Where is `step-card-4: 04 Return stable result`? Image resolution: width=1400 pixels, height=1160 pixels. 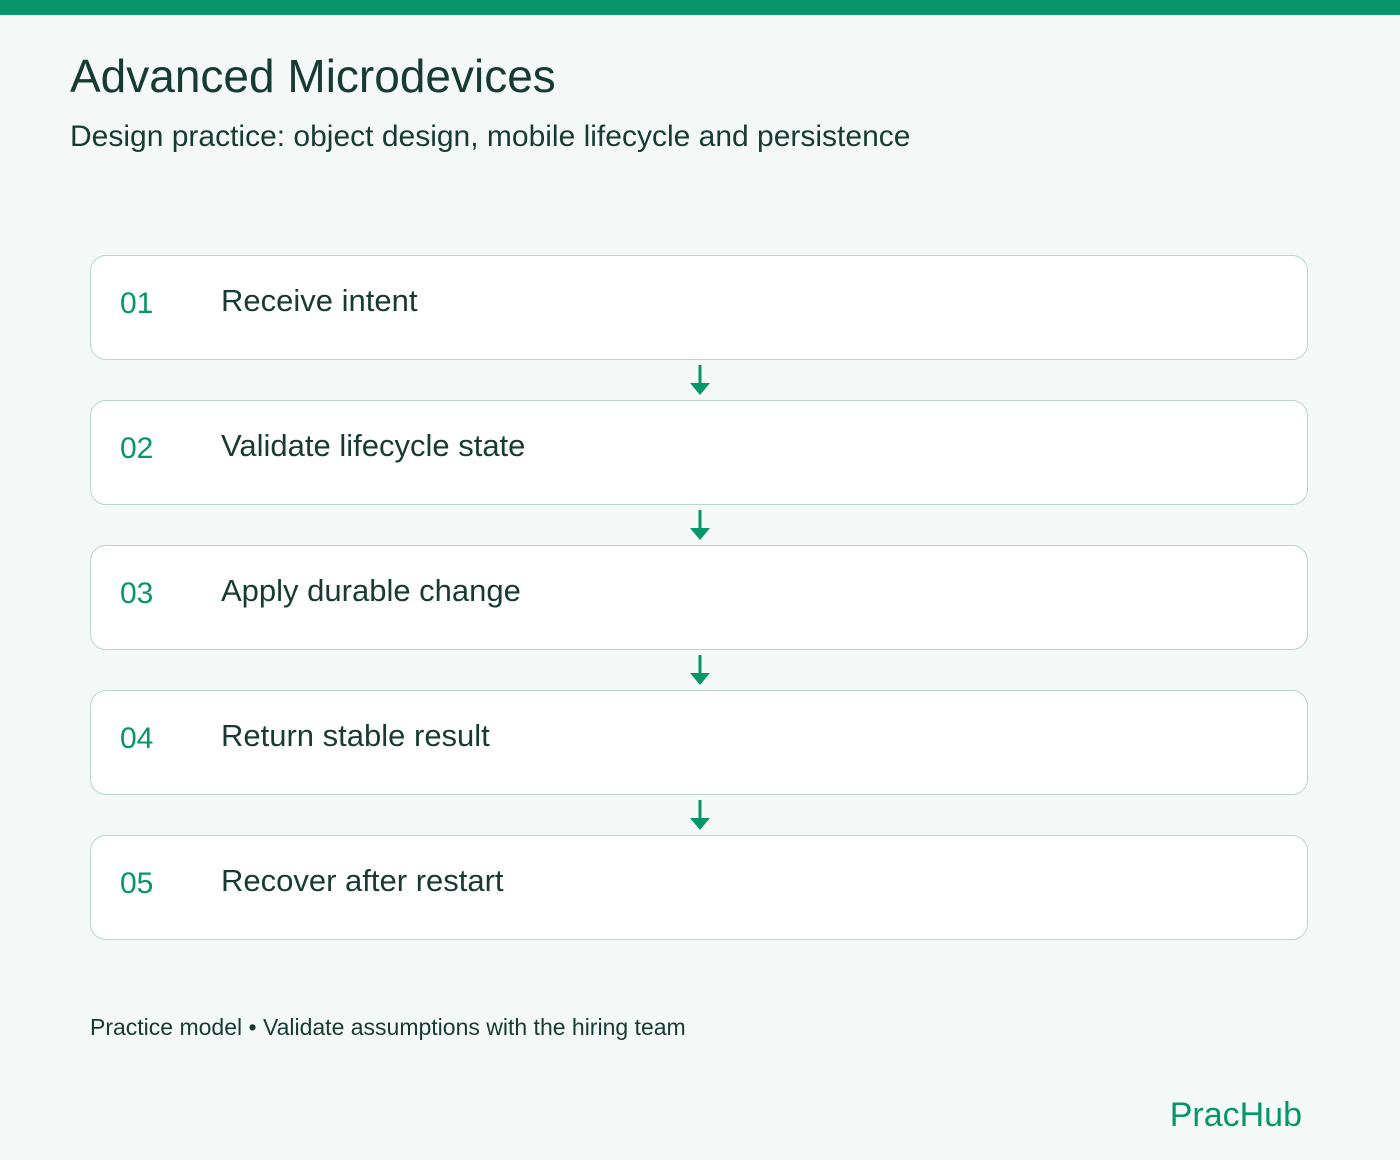
step-card-4: 04 Return stable result is located at coordinates (699, 742).